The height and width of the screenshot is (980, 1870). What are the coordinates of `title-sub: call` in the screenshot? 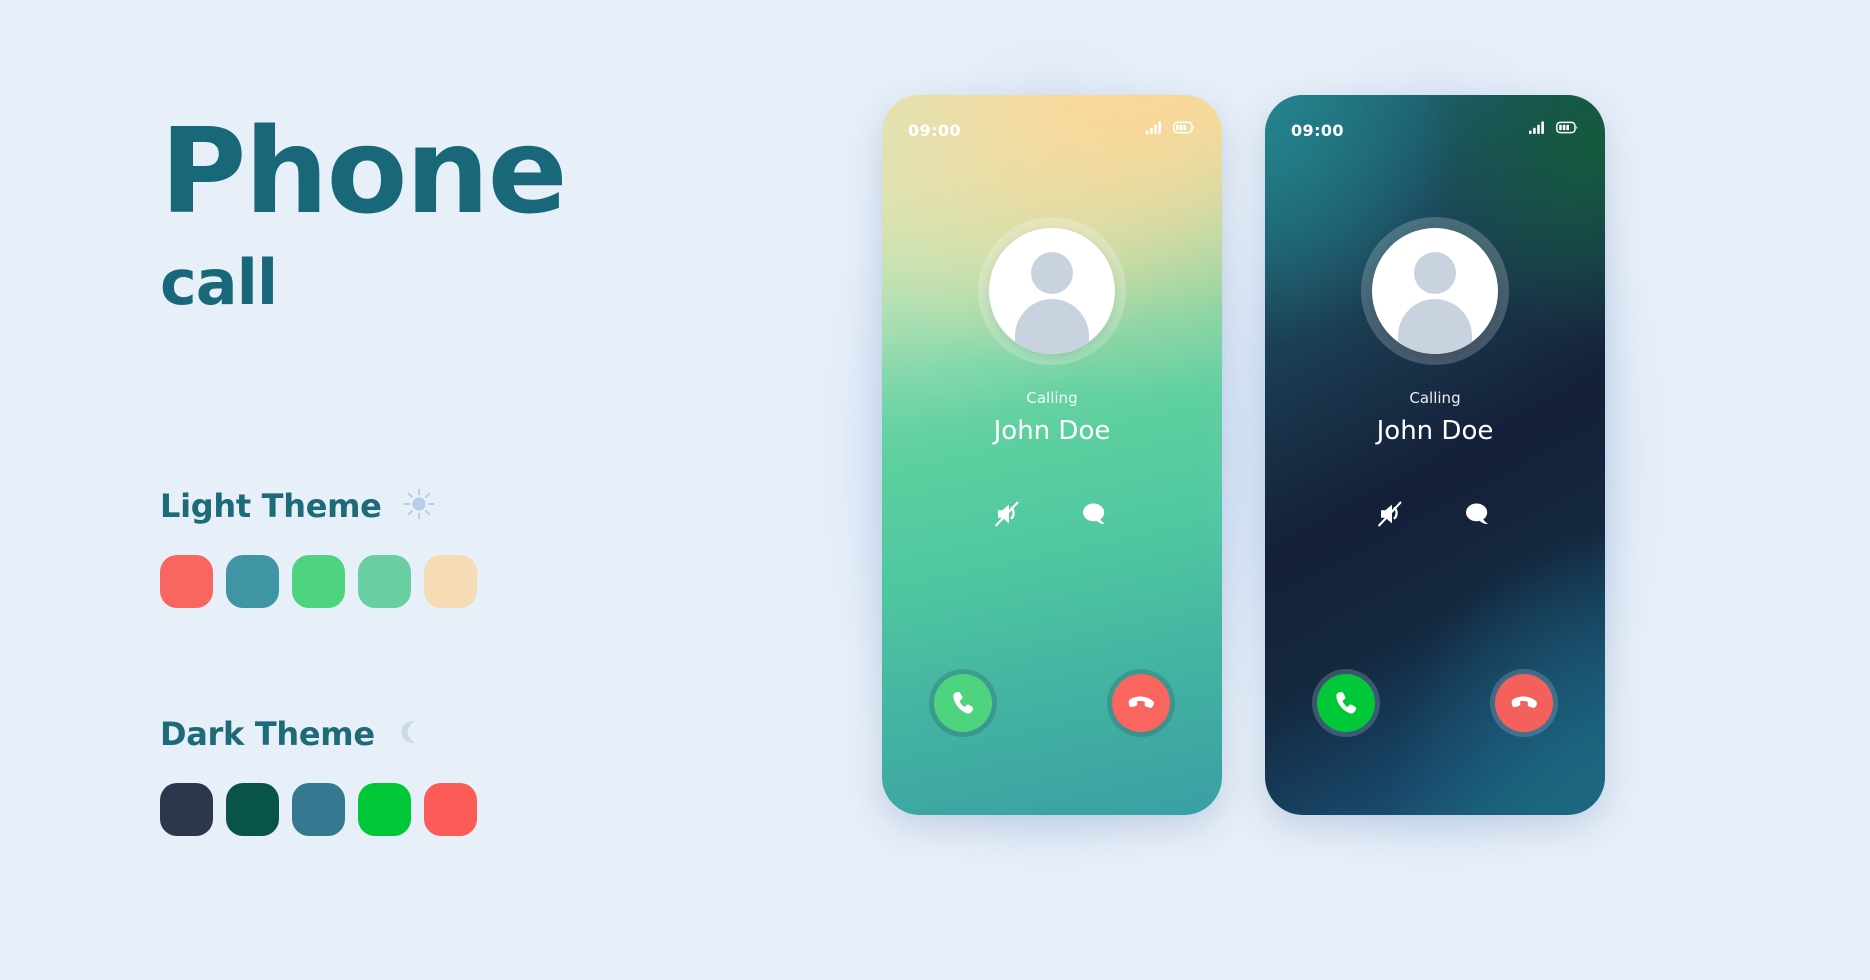 It's located at (219, 282).